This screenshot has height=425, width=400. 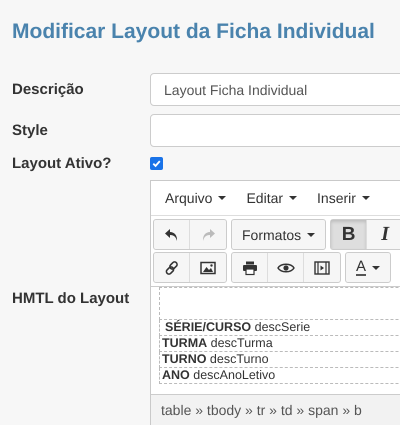 What do you see at coordinates (156, 163) in the screenshot?
I see `checkbox` at bounding box center [156, 163].